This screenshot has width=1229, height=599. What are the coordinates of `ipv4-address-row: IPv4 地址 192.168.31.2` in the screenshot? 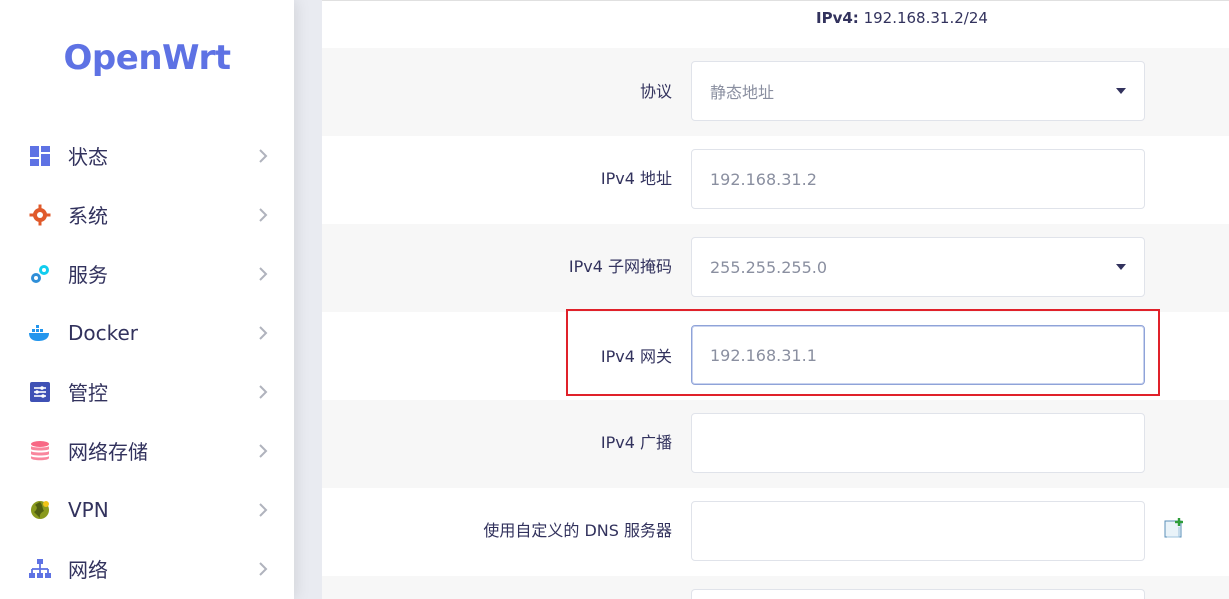 It's located at (775, 180).